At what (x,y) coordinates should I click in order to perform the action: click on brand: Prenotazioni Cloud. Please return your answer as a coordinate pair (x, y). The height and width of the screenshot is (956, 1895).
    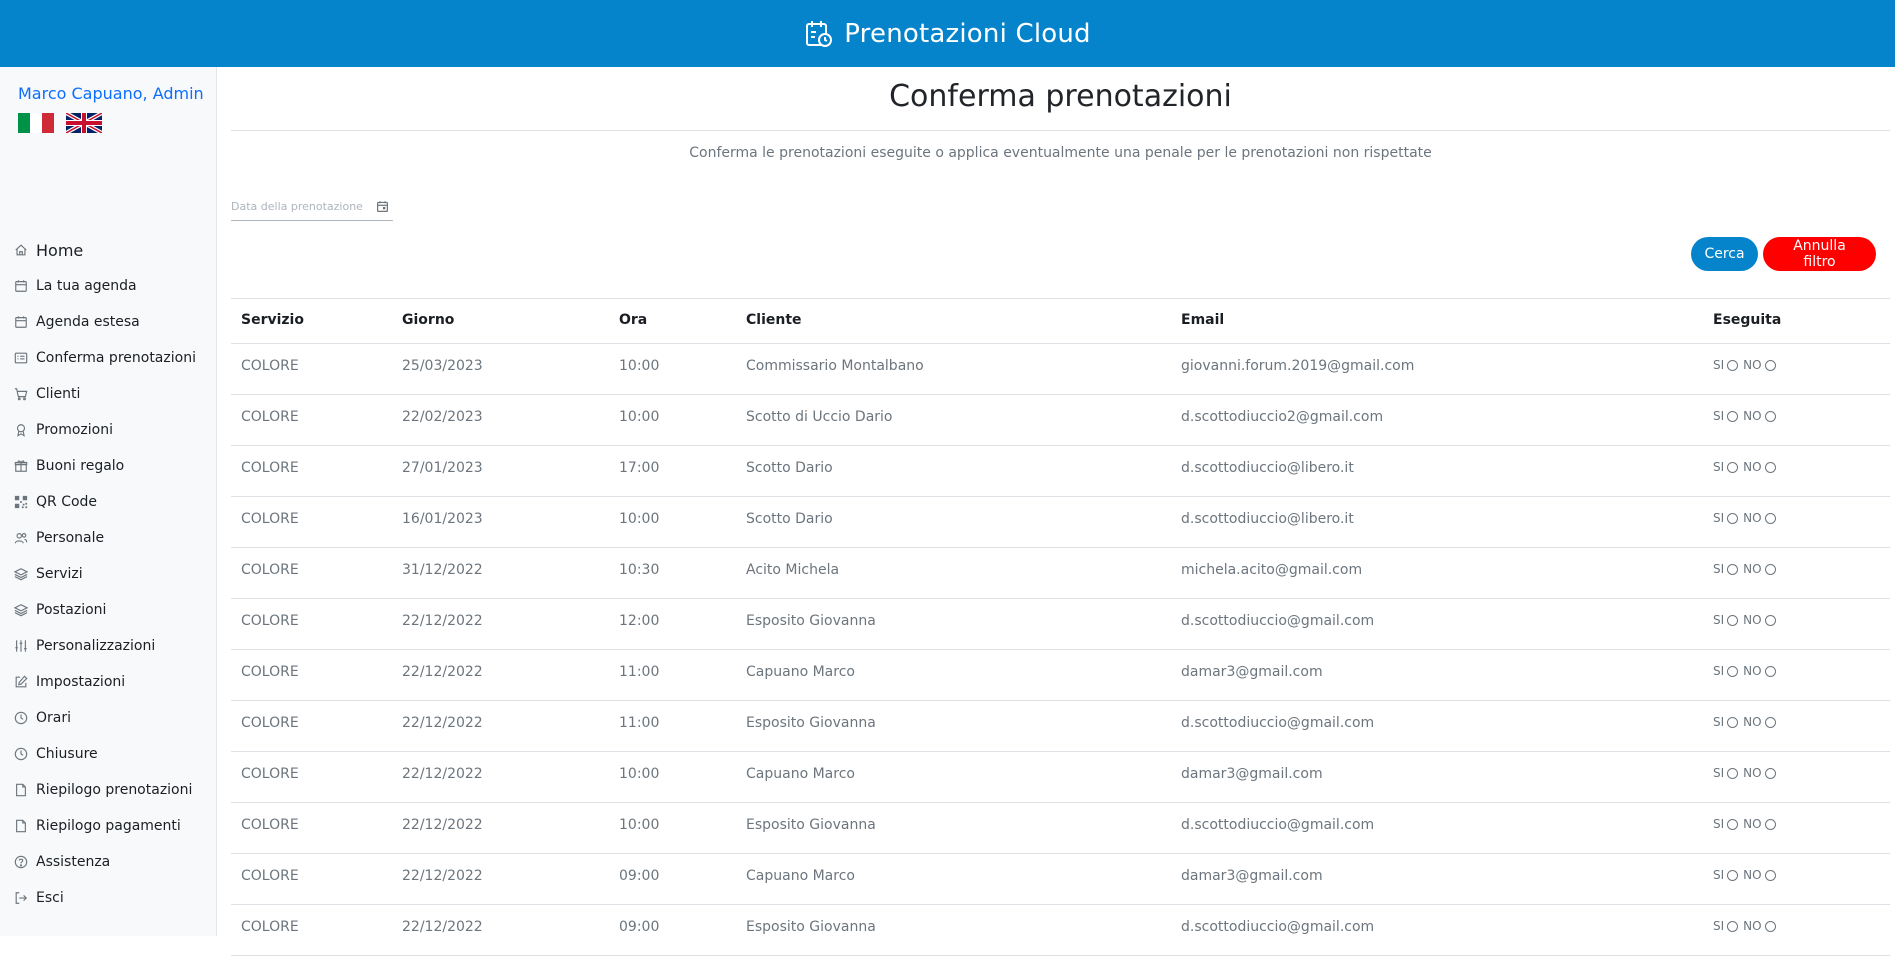
    Looking at the image, I should click on (947, 33).